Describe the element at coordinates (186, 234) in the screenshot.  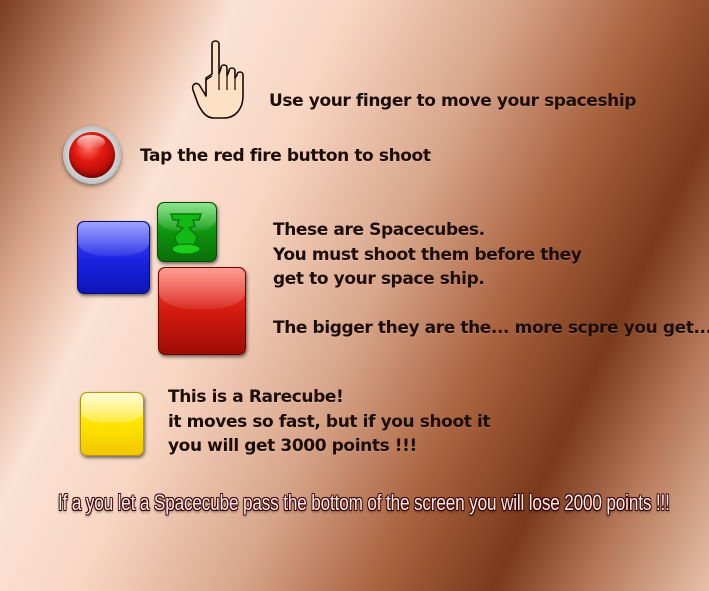
I see `alien-sprite-icon` at that location.